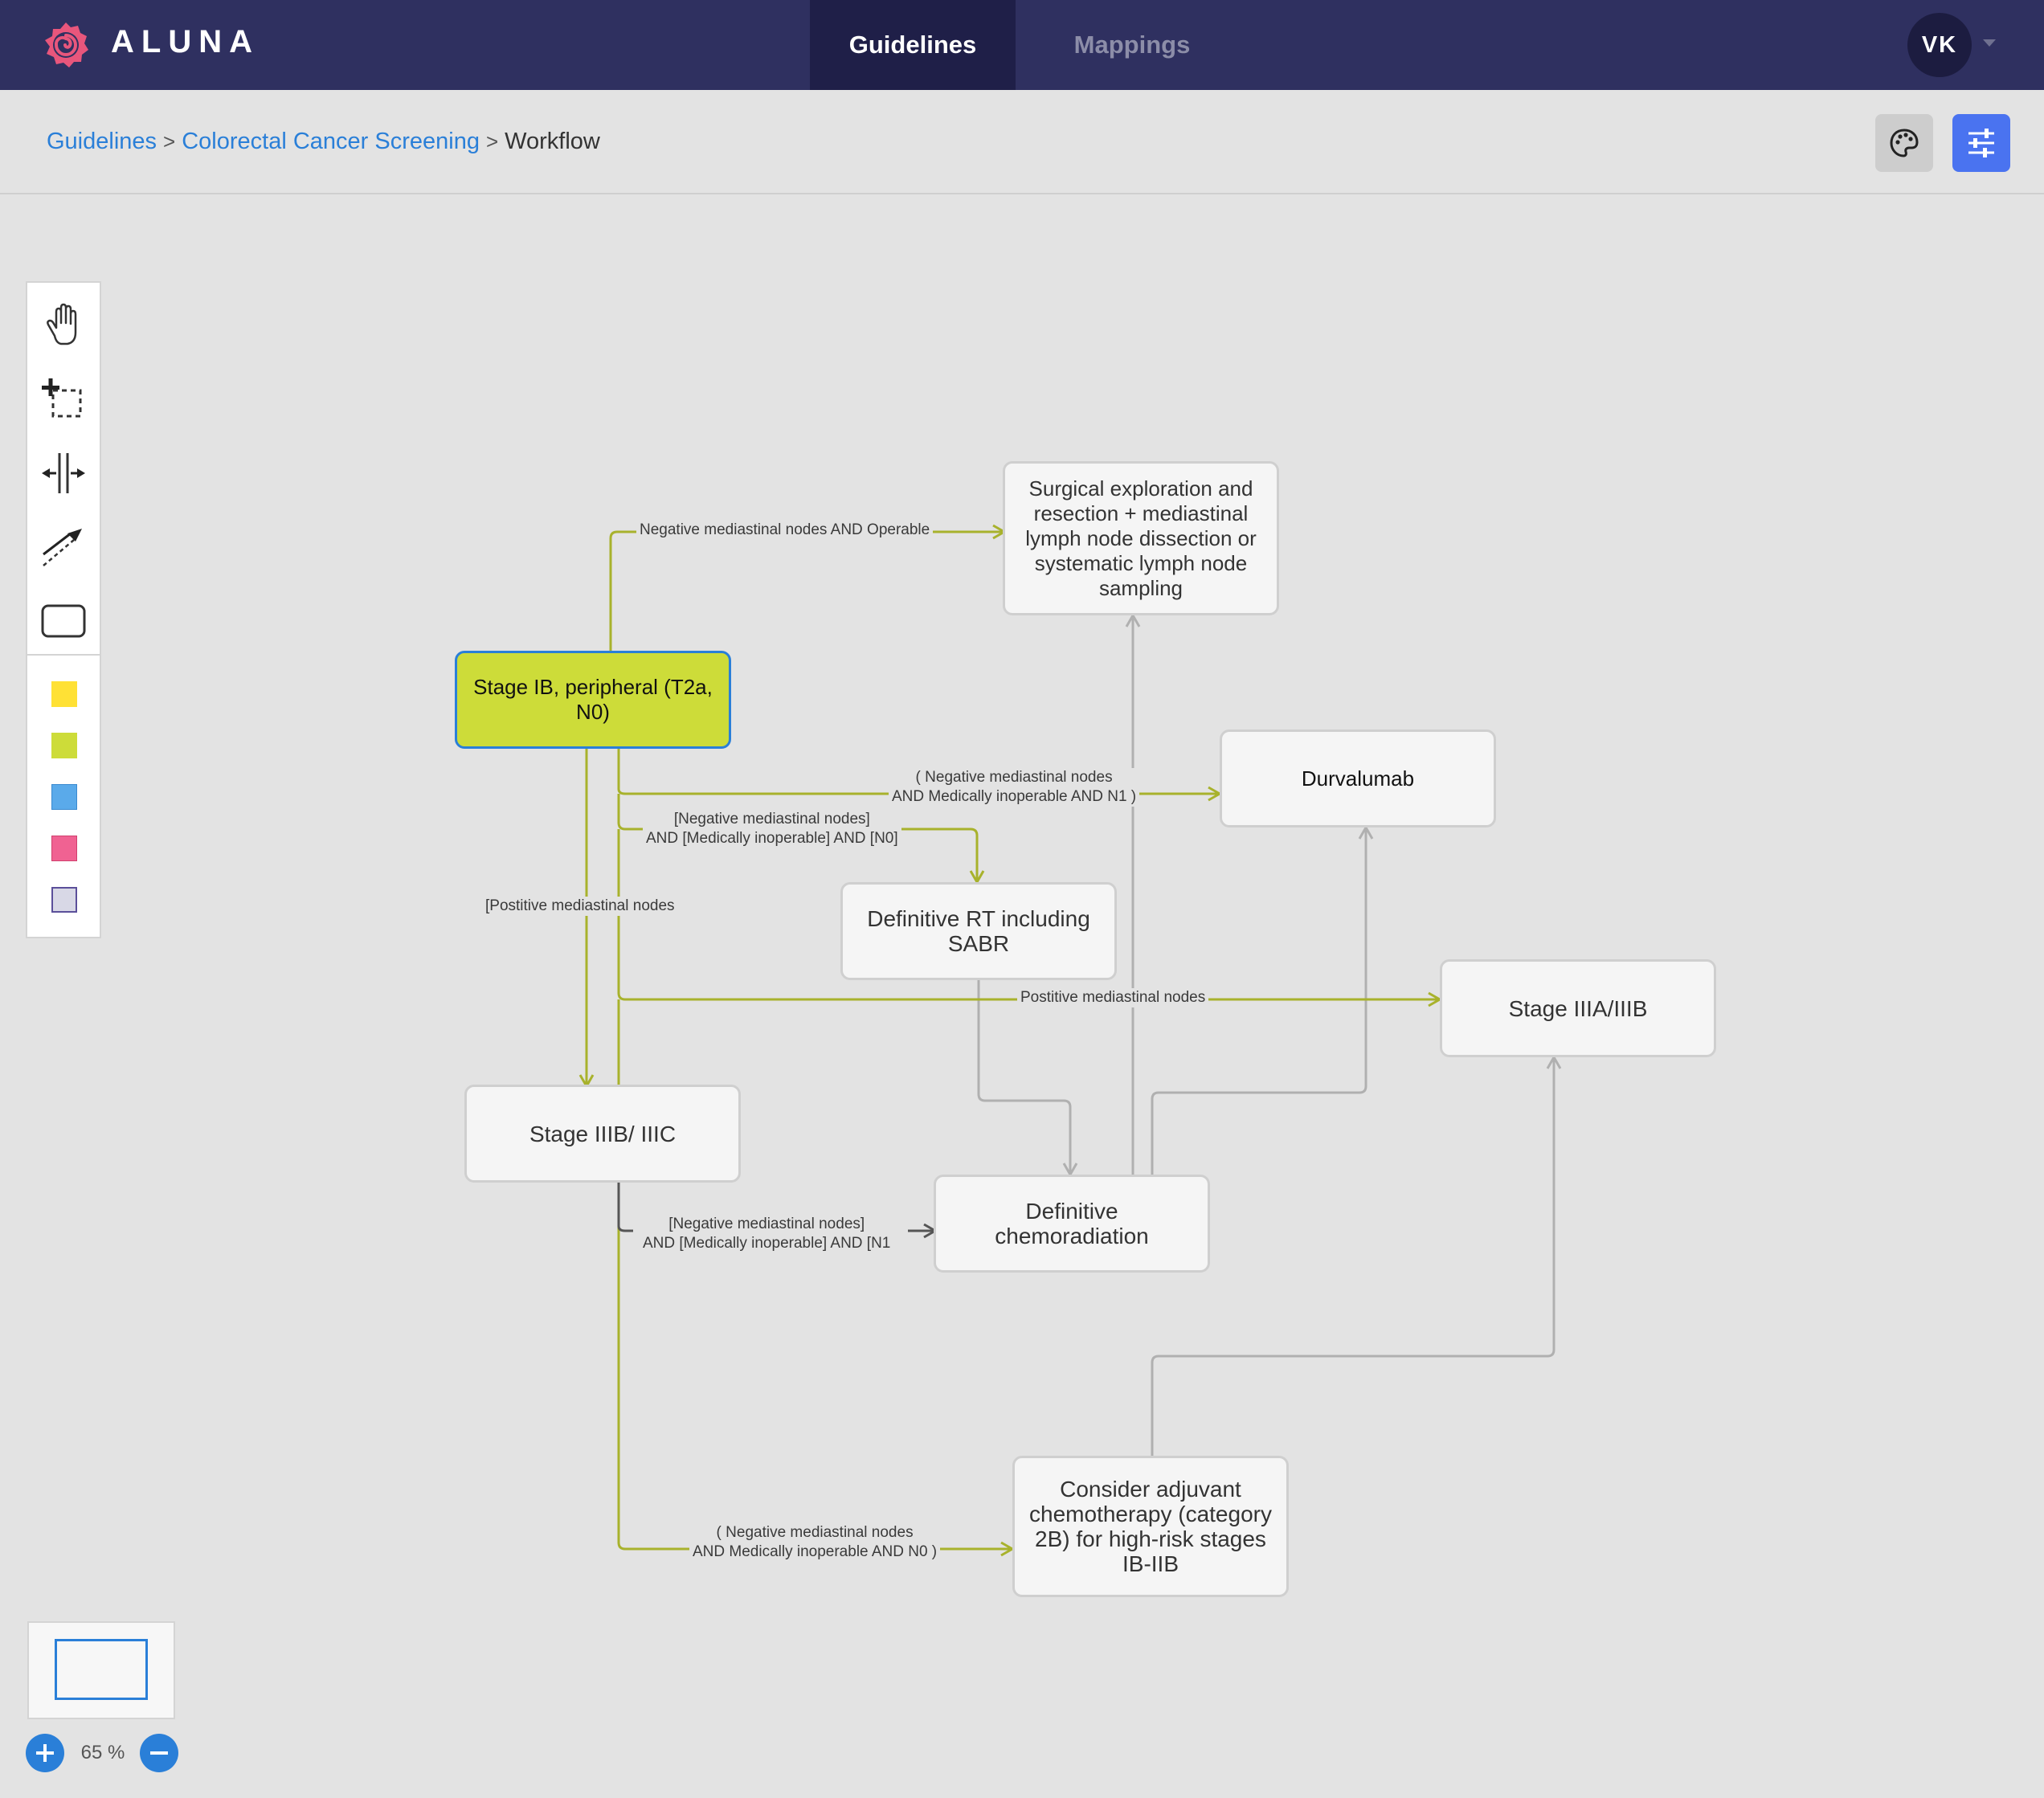  I want to click on edge-label-line: AND Medically inoperable AND N0 ), so click(815, 1552).